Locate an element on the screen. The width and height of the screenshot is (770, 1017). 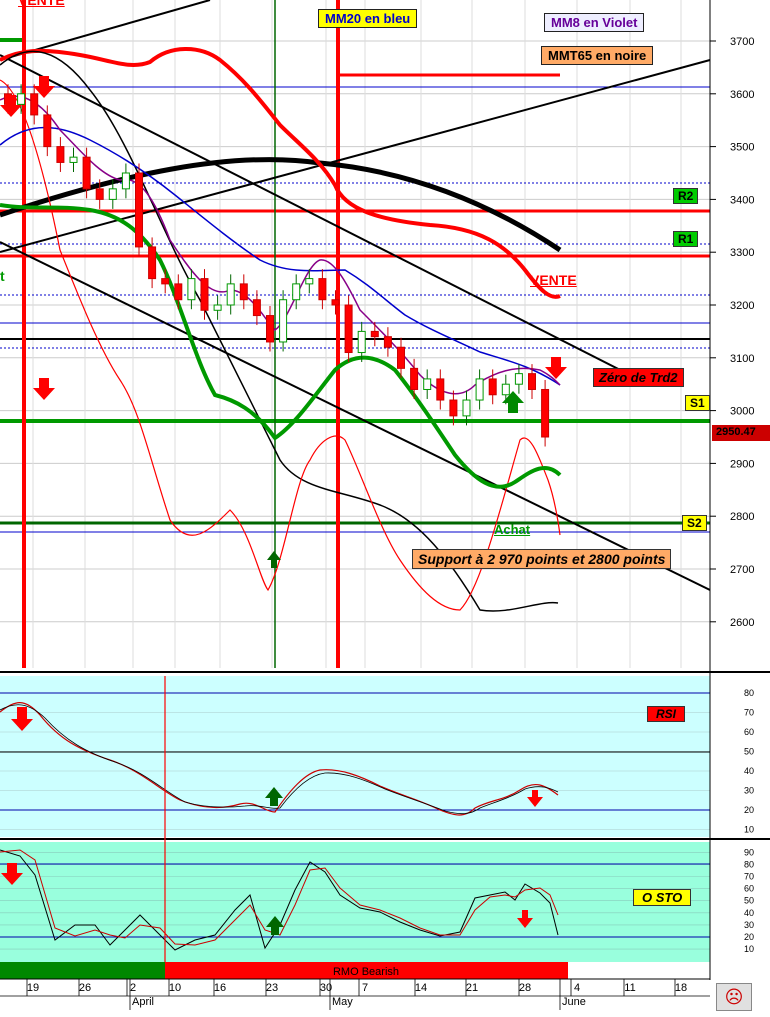
r1-label: R1 is located at coordinates (686, 239).